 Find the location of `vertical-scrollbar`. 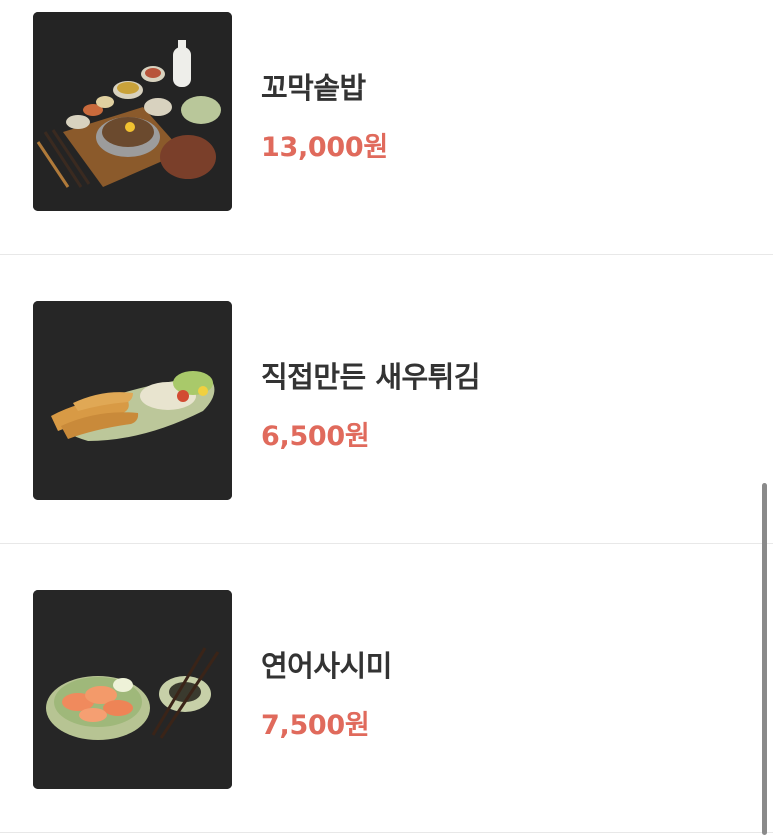

vertical-scrollbar is located at coordinates (764, 659).